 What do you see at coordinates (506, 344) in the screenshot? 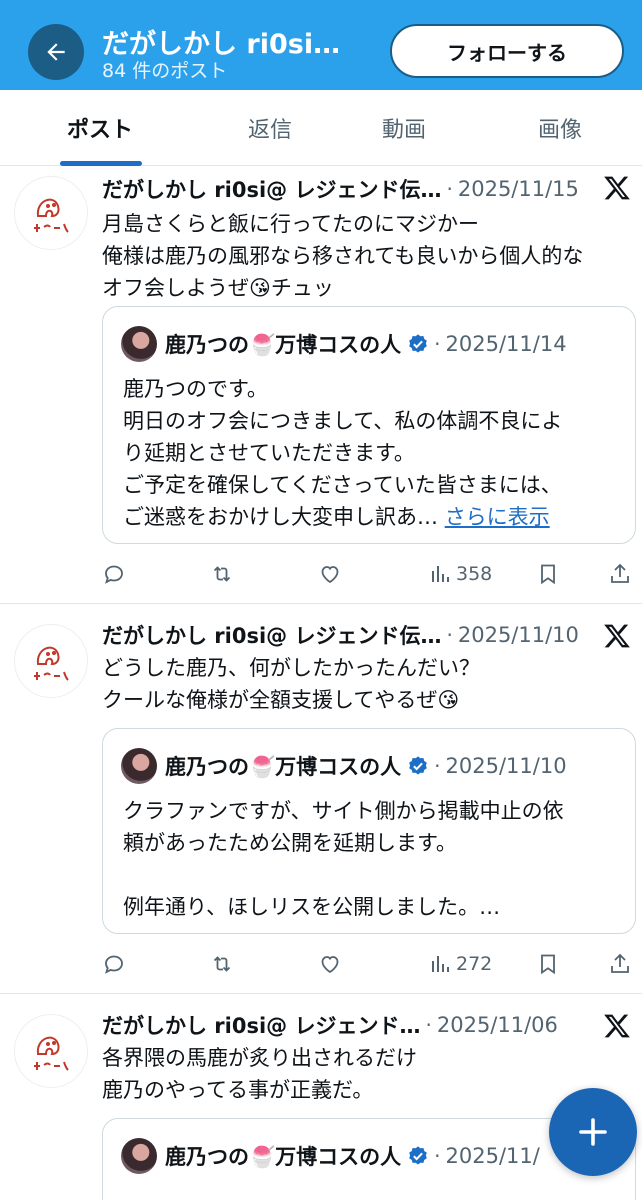
I see `quote-date: 2025/11/14` at bounding box center [506, 344].